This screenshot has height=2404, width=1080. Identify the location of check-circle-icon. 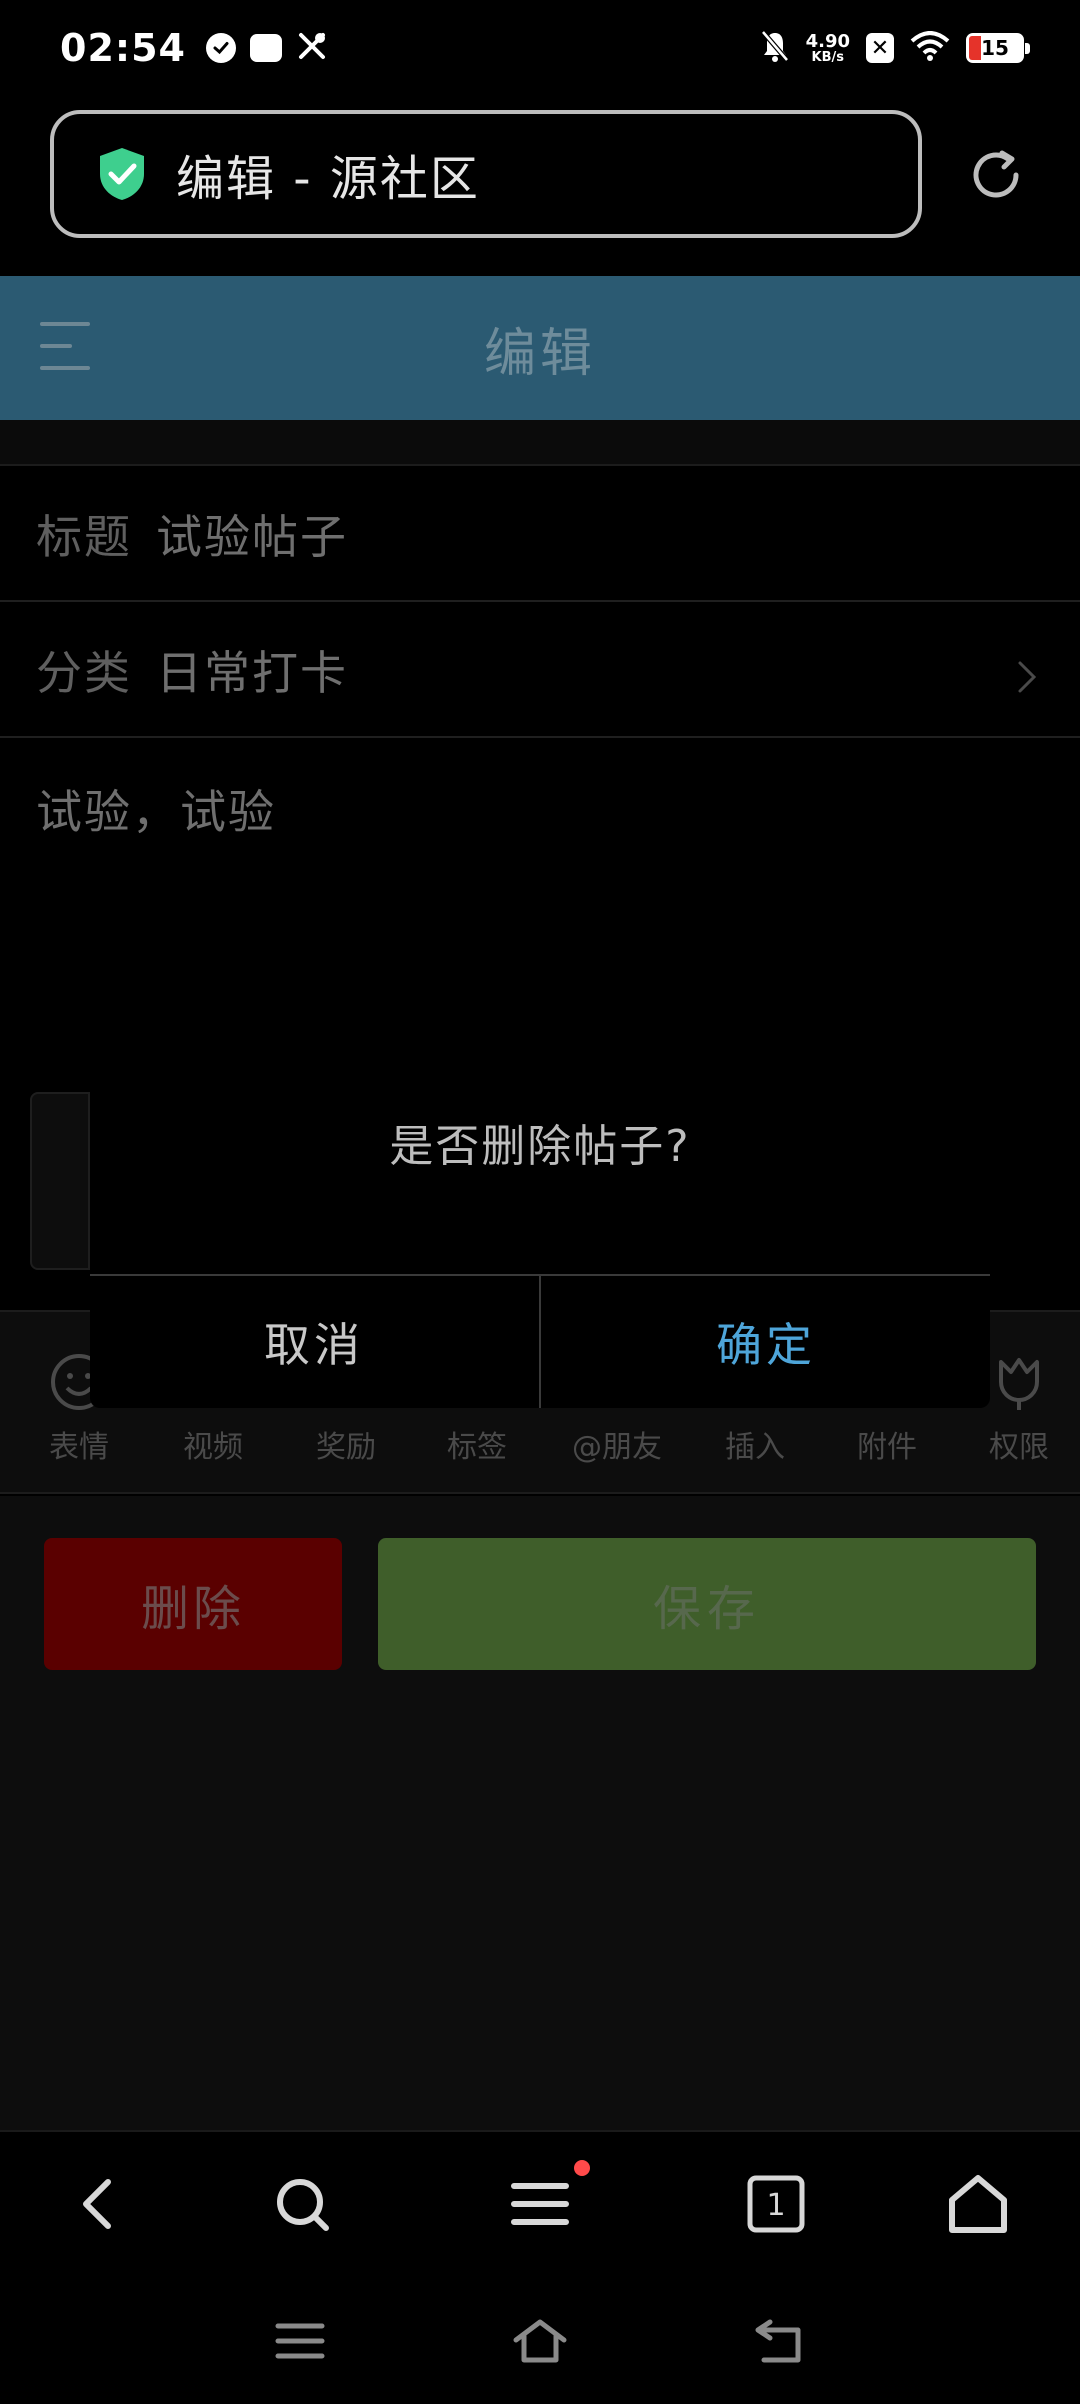
(220, 48).